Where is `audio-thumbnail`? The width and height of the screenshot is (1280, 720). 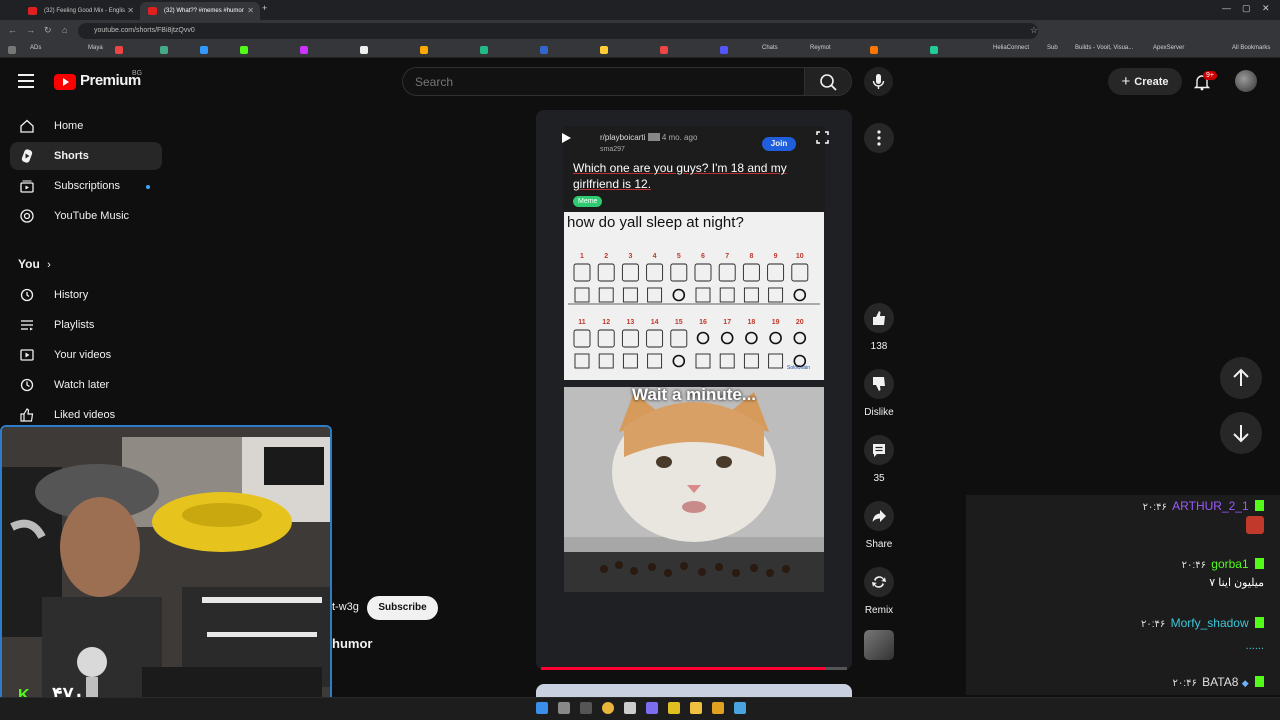
audio-thumbnail is located at coordinates (879, 645).